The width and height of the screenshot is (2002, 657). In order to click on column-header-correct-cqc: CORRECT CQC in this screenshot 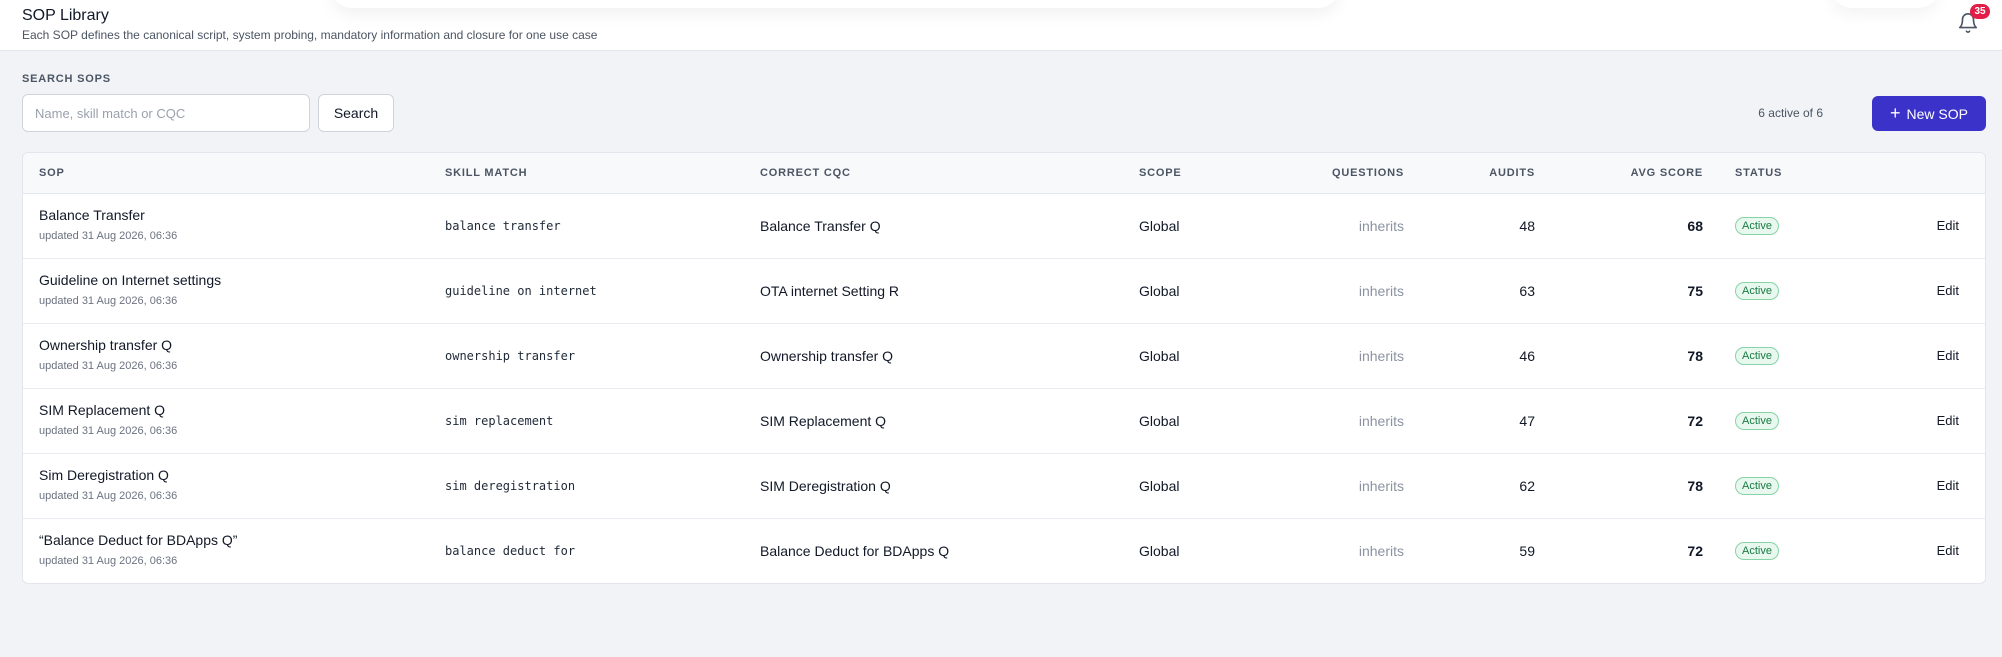, I will do `click(805, 173)`.